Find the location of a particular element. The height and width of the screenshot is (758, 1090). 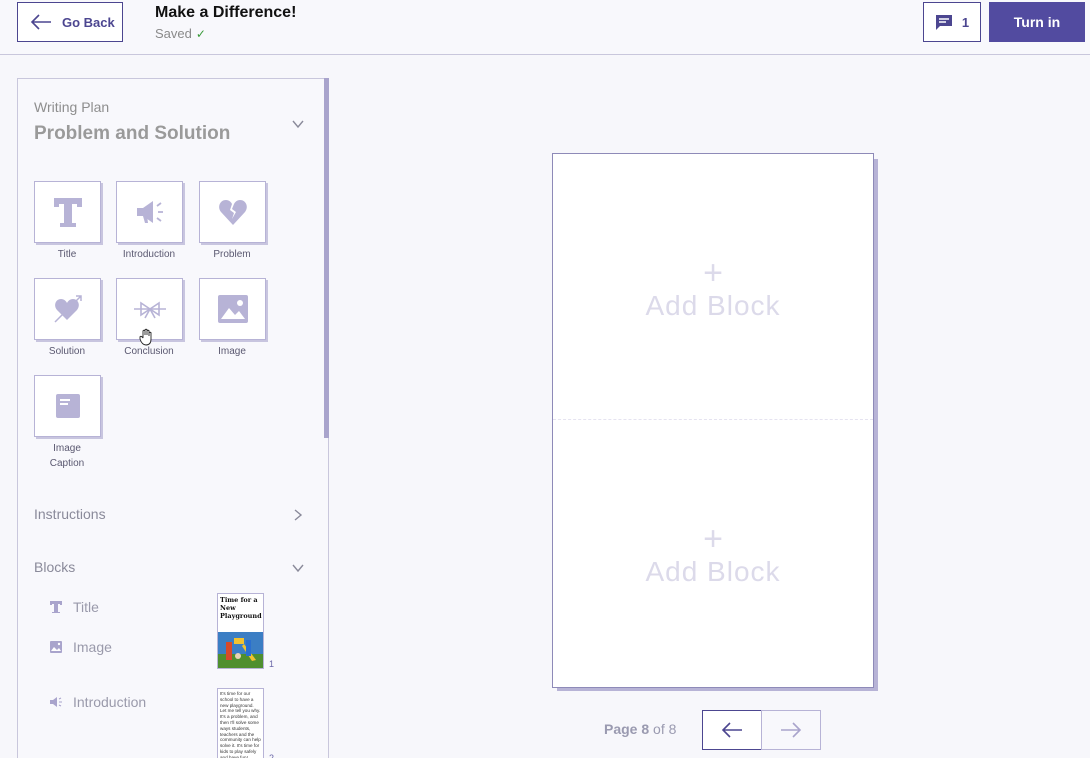

total-pages: 8 is located at coordinates (672, 729).